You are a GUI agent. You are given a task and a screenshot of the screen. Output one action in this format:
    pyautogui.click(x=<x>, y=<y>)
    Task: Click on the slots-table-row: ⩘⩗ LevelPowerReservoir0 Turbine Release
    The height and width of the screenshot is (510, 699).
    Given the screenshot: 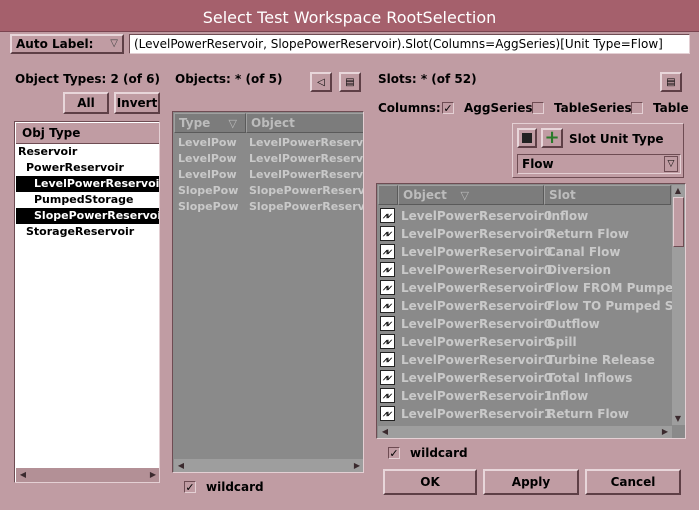 What is the action you would take?
    pyautogui.click(x=525, y=360)
    